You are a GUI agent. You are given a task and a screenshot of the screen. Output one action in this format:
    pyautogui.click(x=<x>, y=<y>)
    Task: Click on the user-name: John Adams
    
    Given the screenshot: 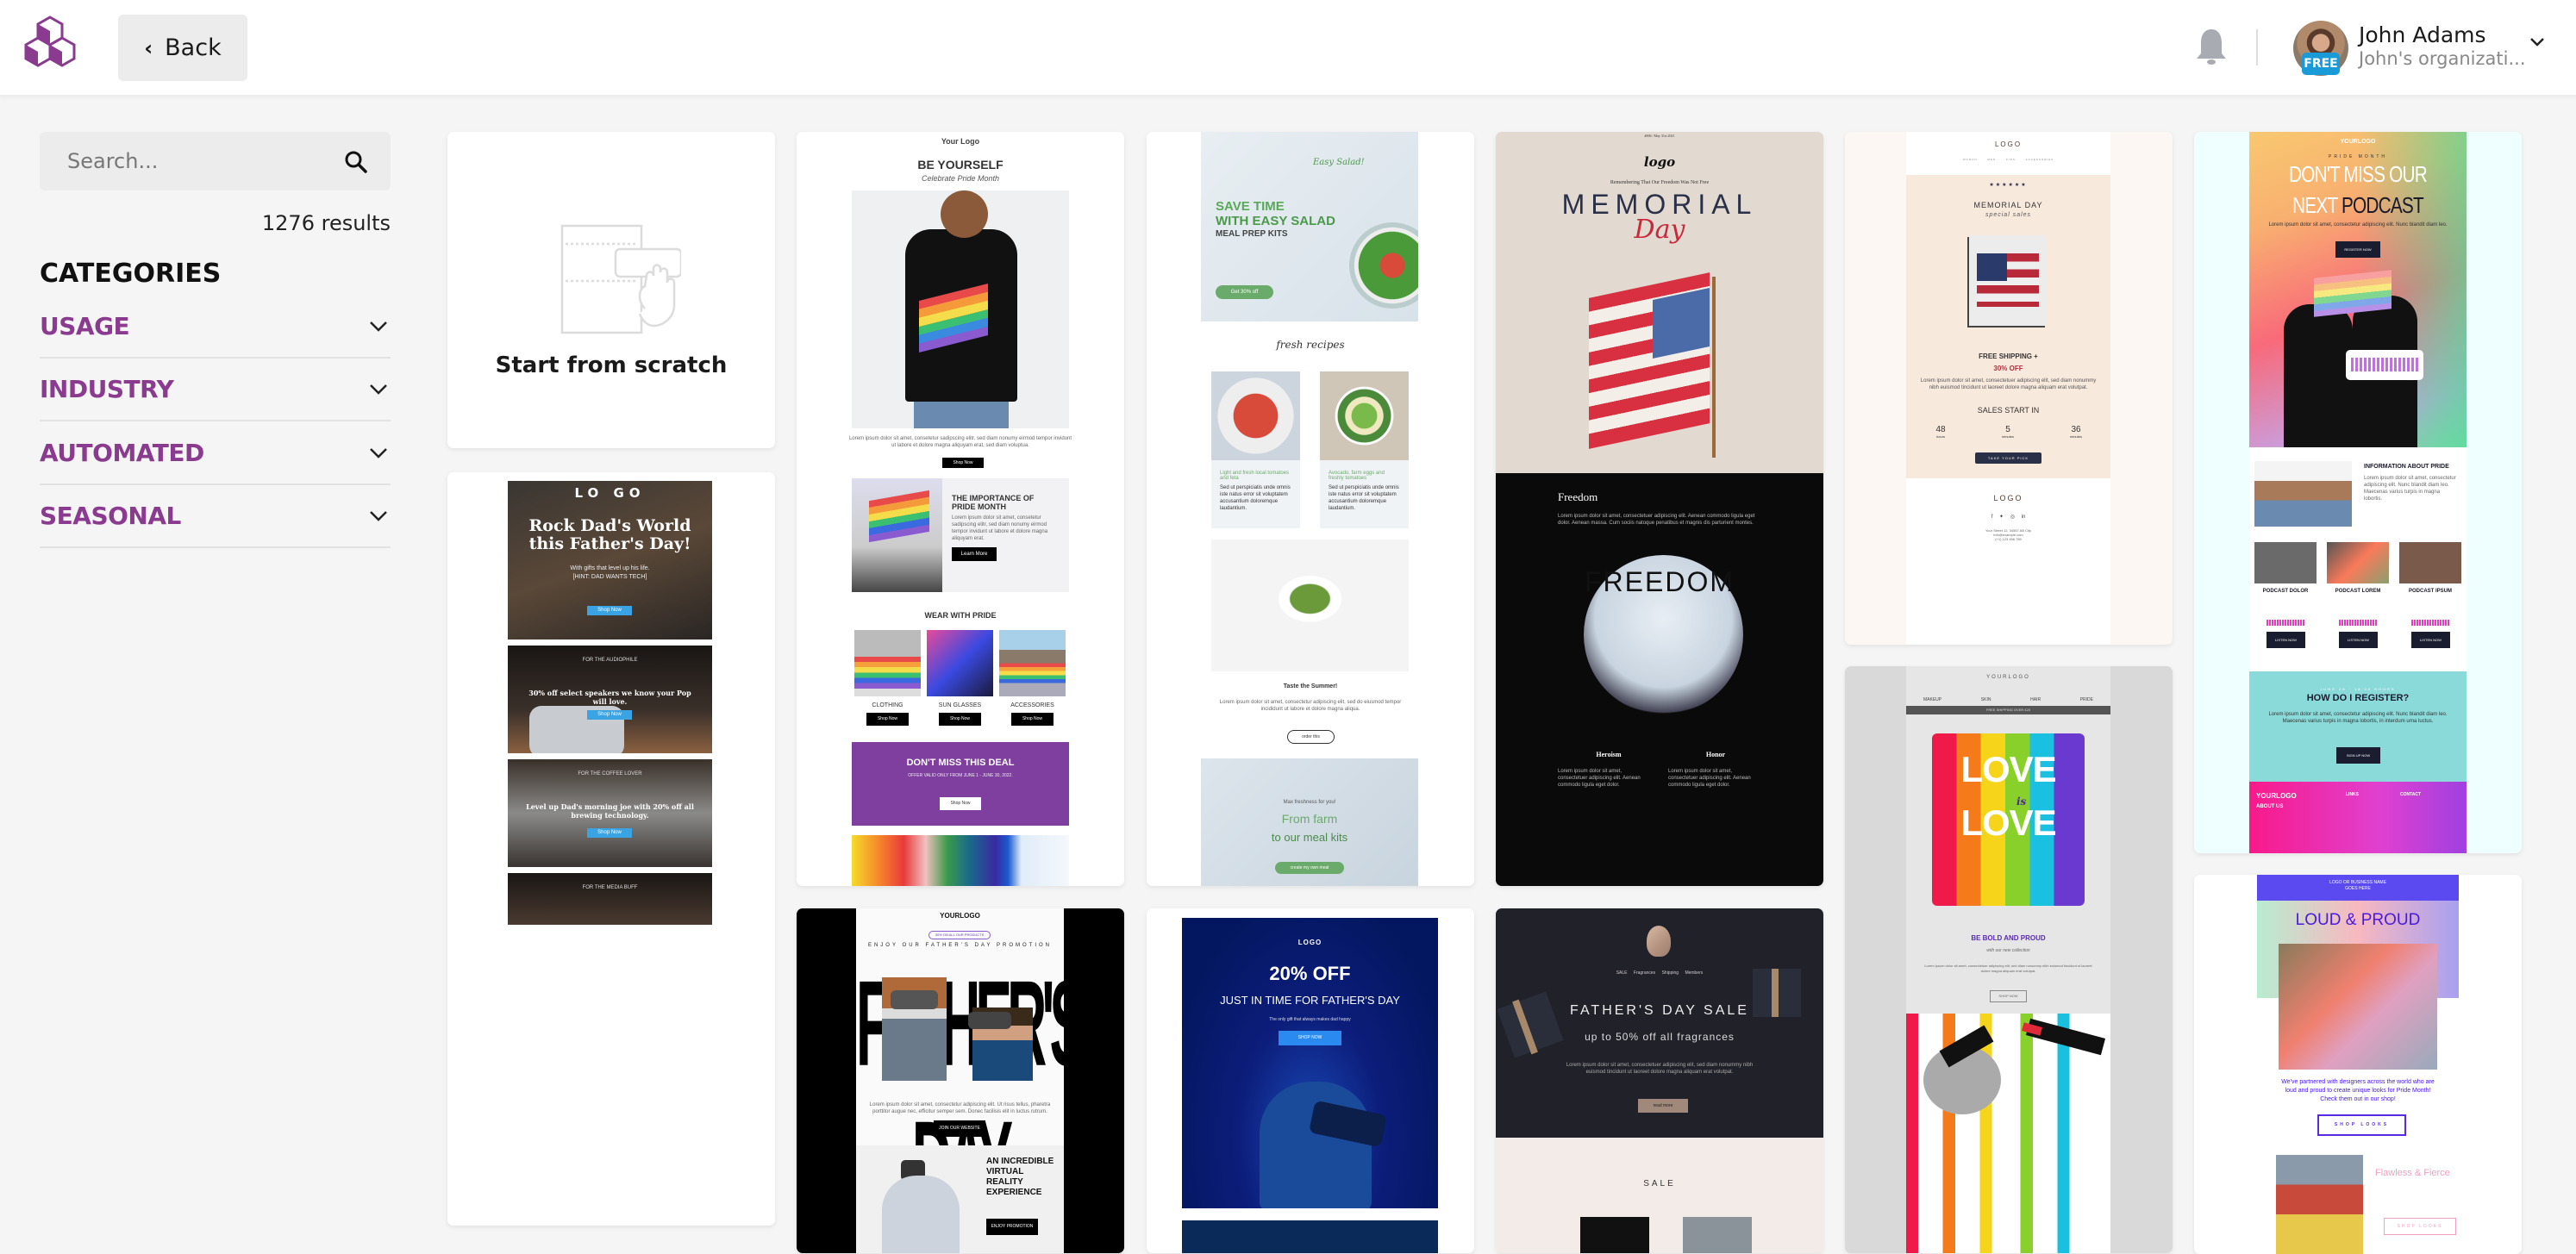 What is the action you would take?
    pyautogui.click(x=2422, y=34)
    